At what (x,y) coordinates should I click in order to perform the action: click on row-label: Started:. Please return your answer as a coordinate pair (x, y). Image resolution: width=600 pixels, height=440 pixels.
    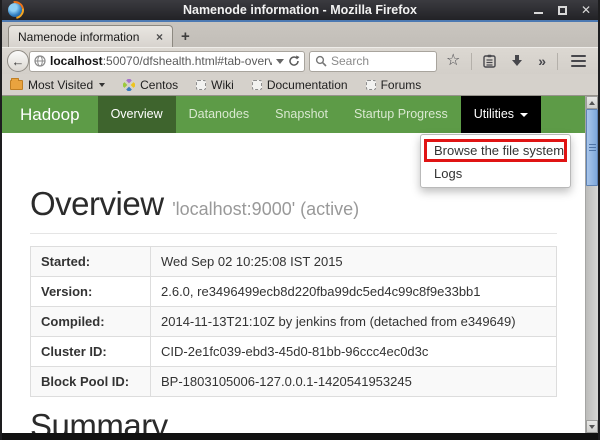
    Looking at the image, I should click on (90, 261).